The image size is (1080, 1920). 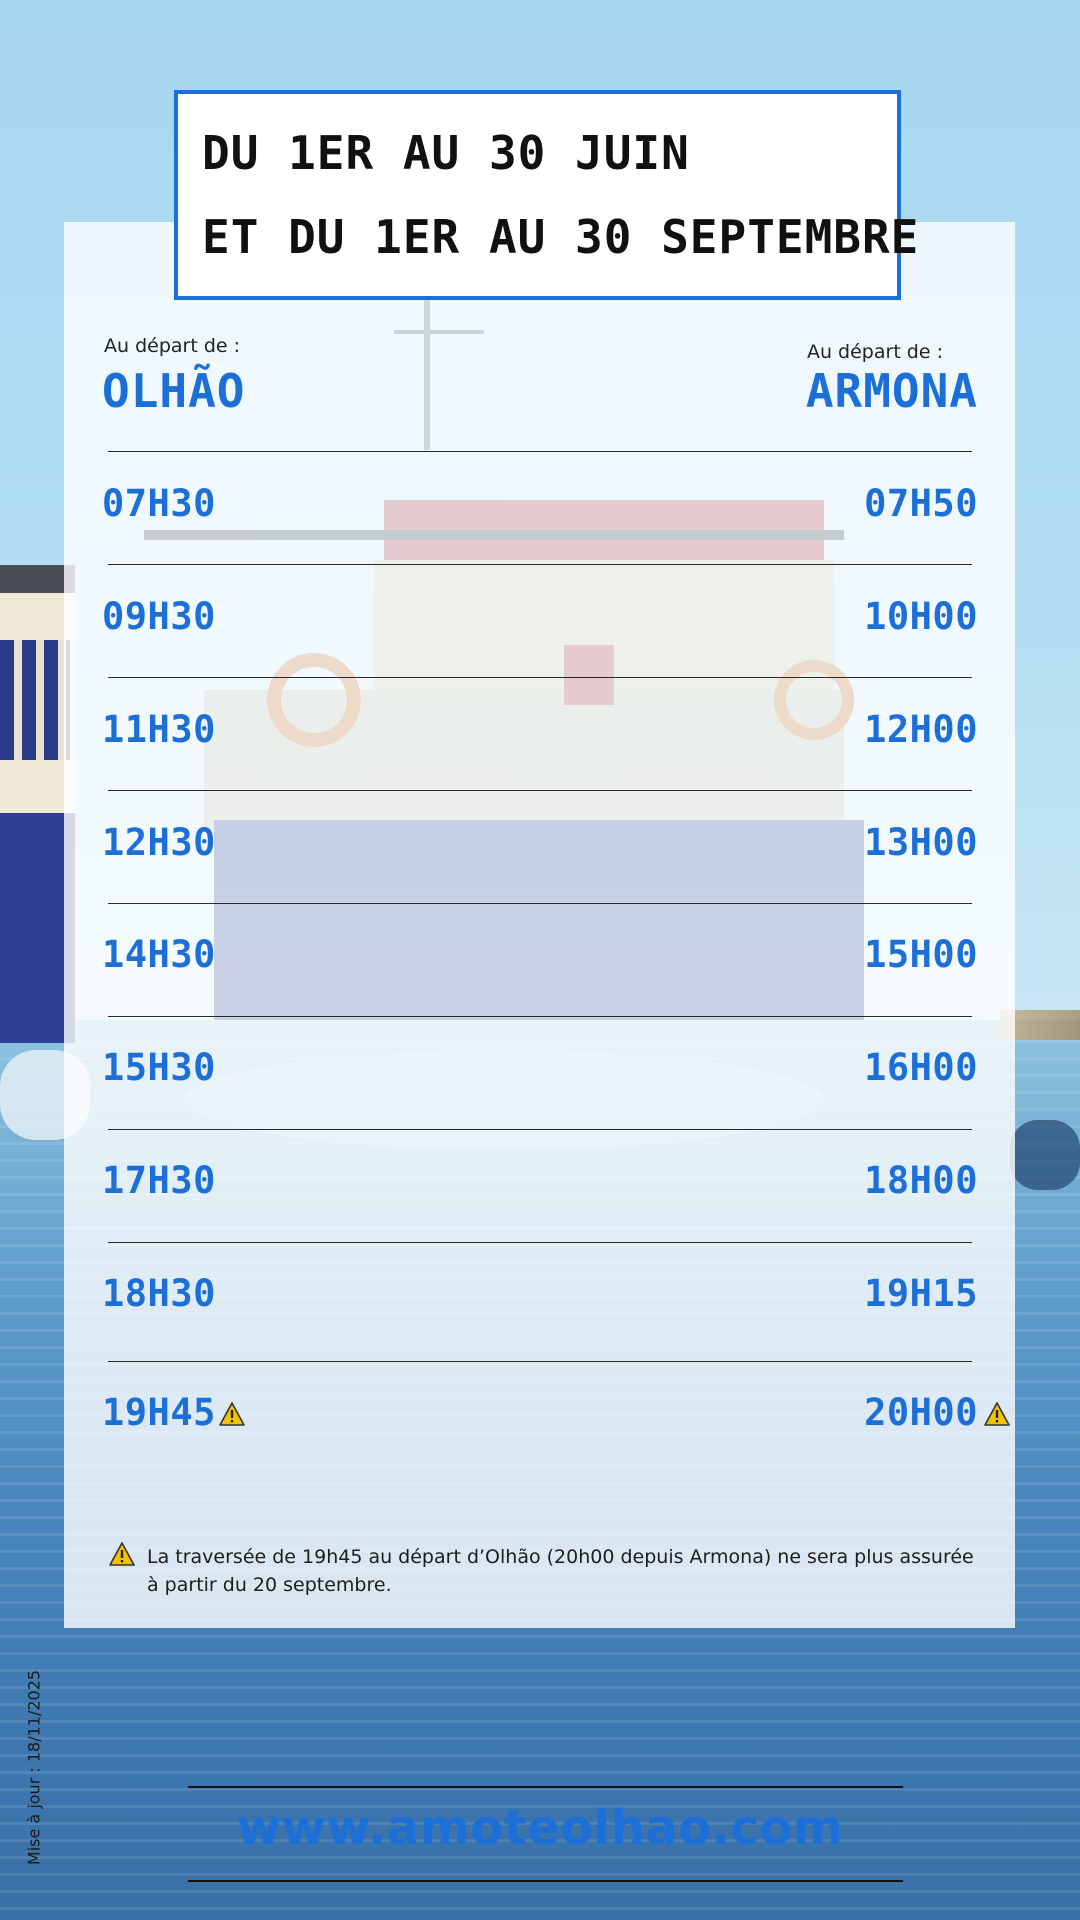 What do you see at coordinates (545, 1881) in the screenshot?
I see `footer-divider-bottom` at bounding box center [545, 1881].